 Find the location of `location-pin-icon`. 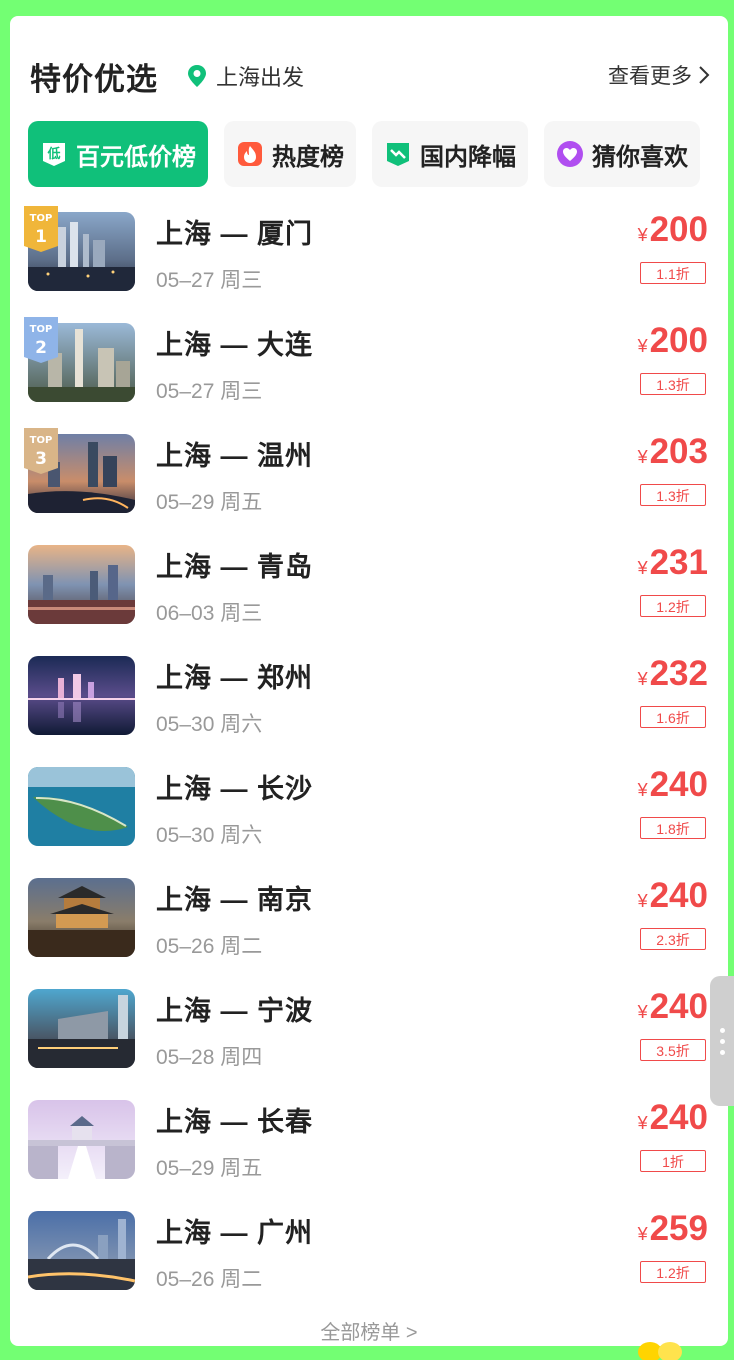

location-pin-icon is located at coordinates (197, 76).